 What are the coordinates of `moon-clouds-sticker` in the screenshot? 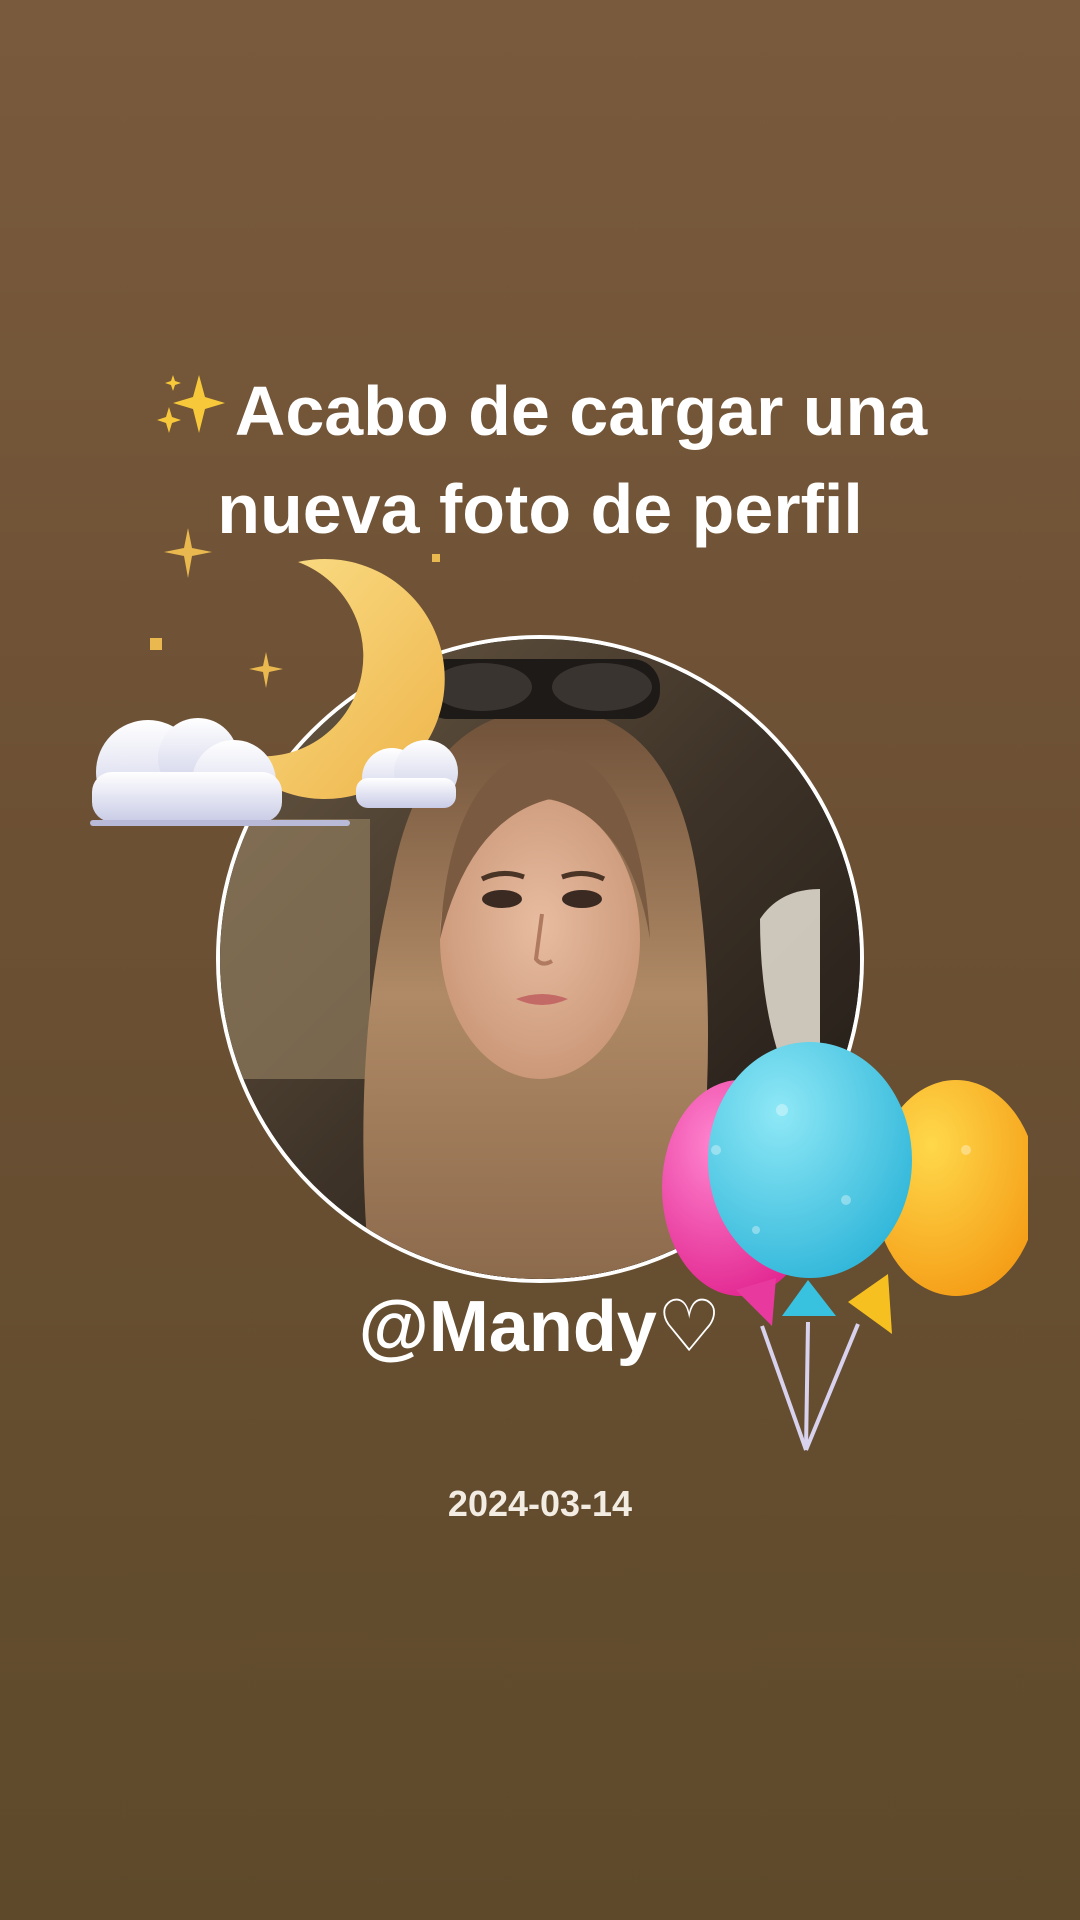 It's located at (278, 680).